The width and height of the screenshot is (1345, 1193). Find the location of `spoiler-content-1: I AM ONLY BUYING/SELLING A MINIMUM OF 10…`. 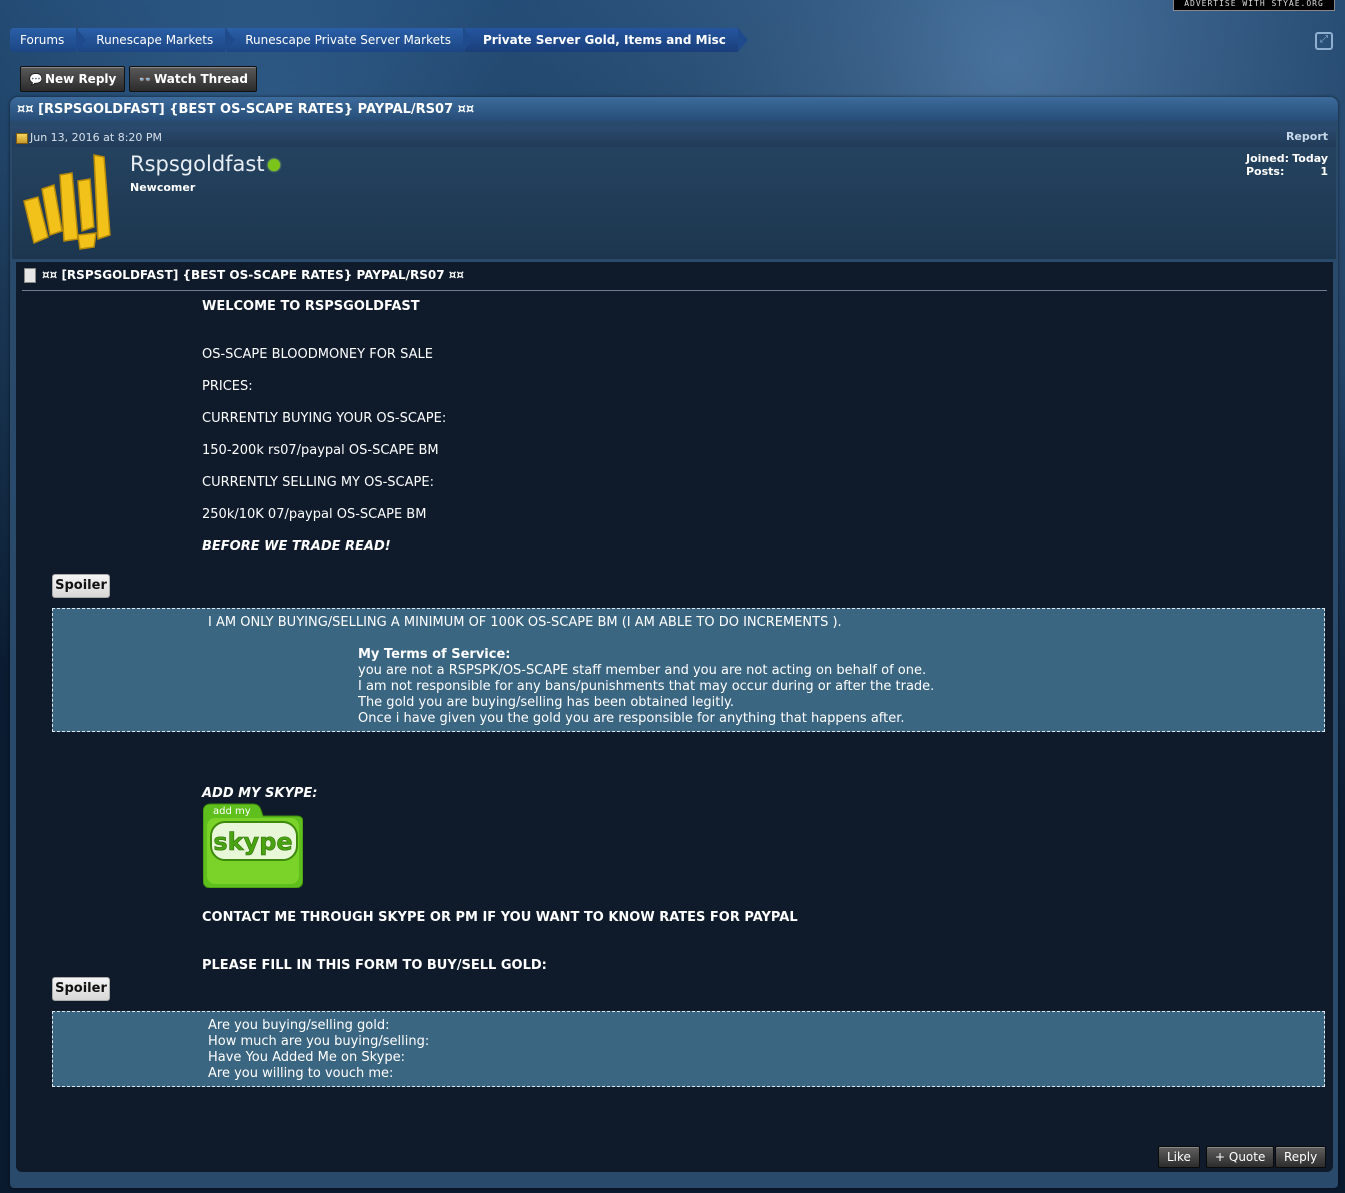

spoiler-content-1: I AM ONLY BUYING/SELLING A MINIMUM OF 10… is located at coordinates (688, 670).